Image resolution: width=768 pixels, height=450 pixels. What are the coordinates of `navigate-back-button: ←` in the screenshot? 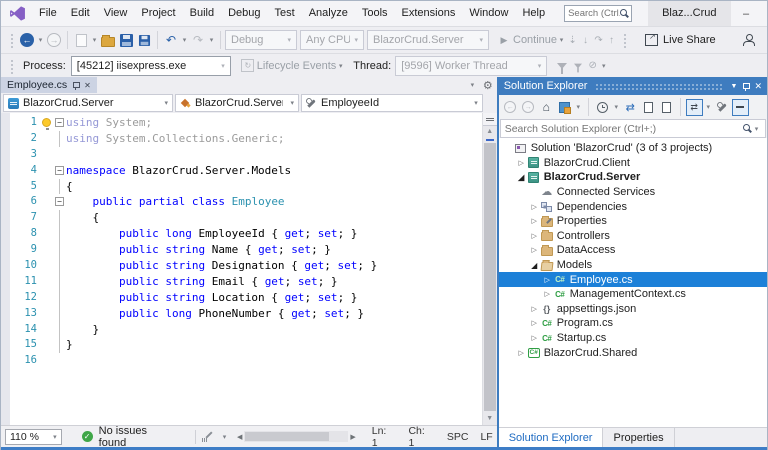 It's located at (27, 40).